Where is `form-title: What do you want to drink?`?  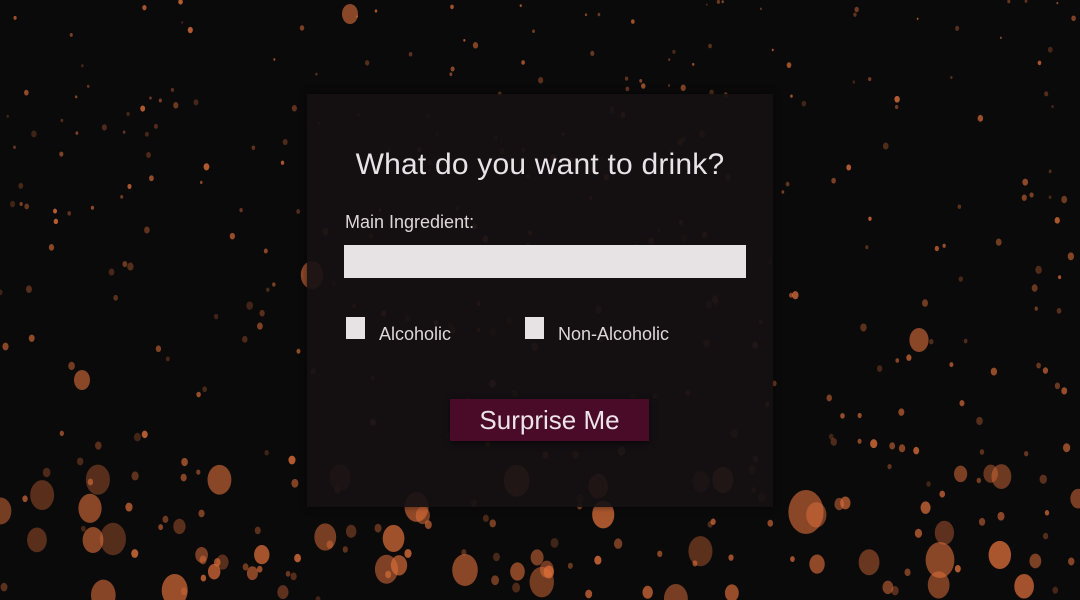 form-title: What do you want to drink? is located at coordinates (540, 164).